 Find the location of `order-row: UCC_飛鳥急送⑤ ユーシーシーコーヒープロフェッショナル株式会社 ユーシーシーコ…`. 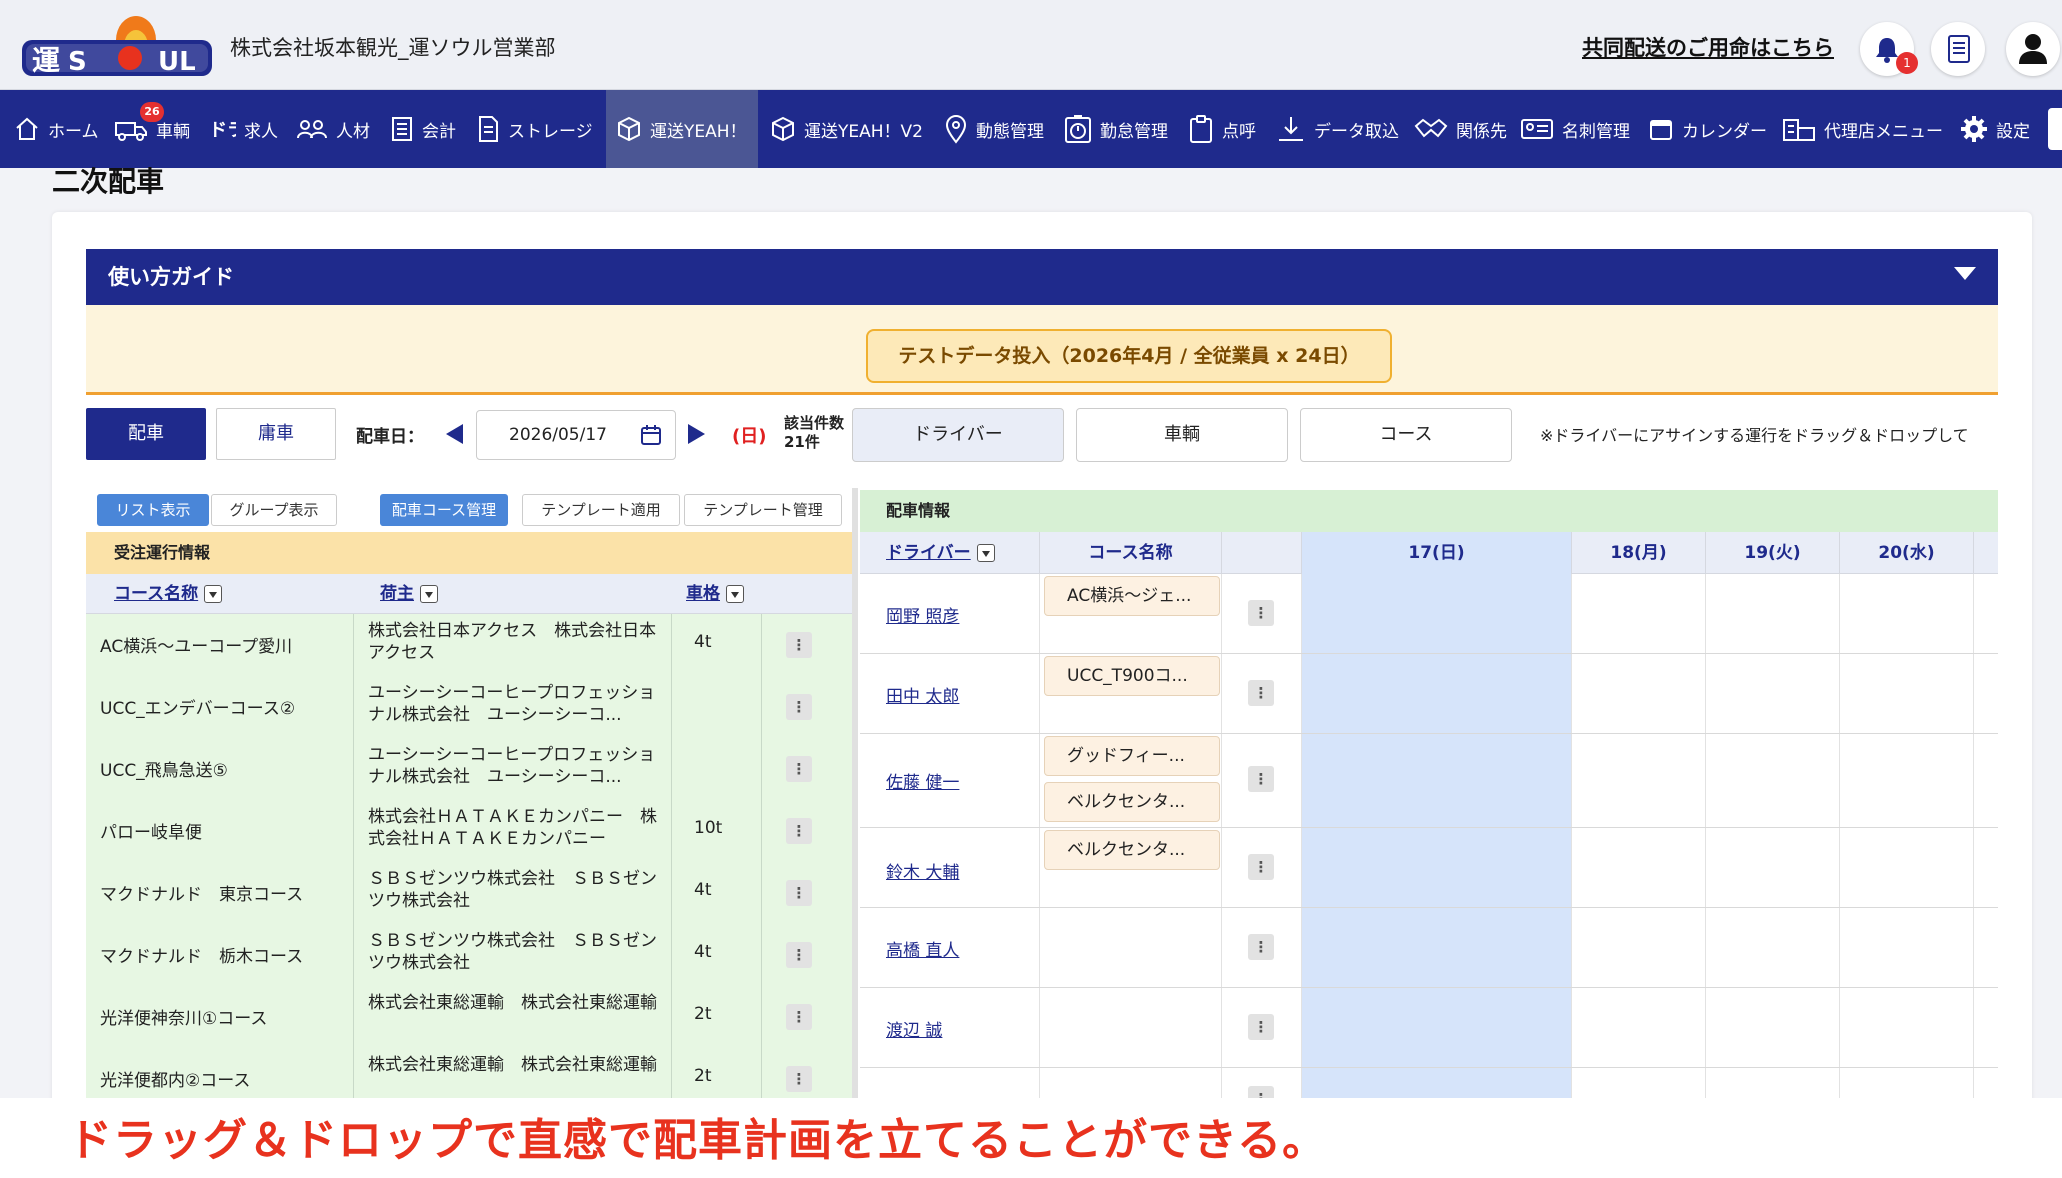

order-row: UCC_飛鳥急送⑤ ユーシーシーコーヒープロフェッショナル株式会社 ユーシーシーコ… is located at coordinates (469, 769).